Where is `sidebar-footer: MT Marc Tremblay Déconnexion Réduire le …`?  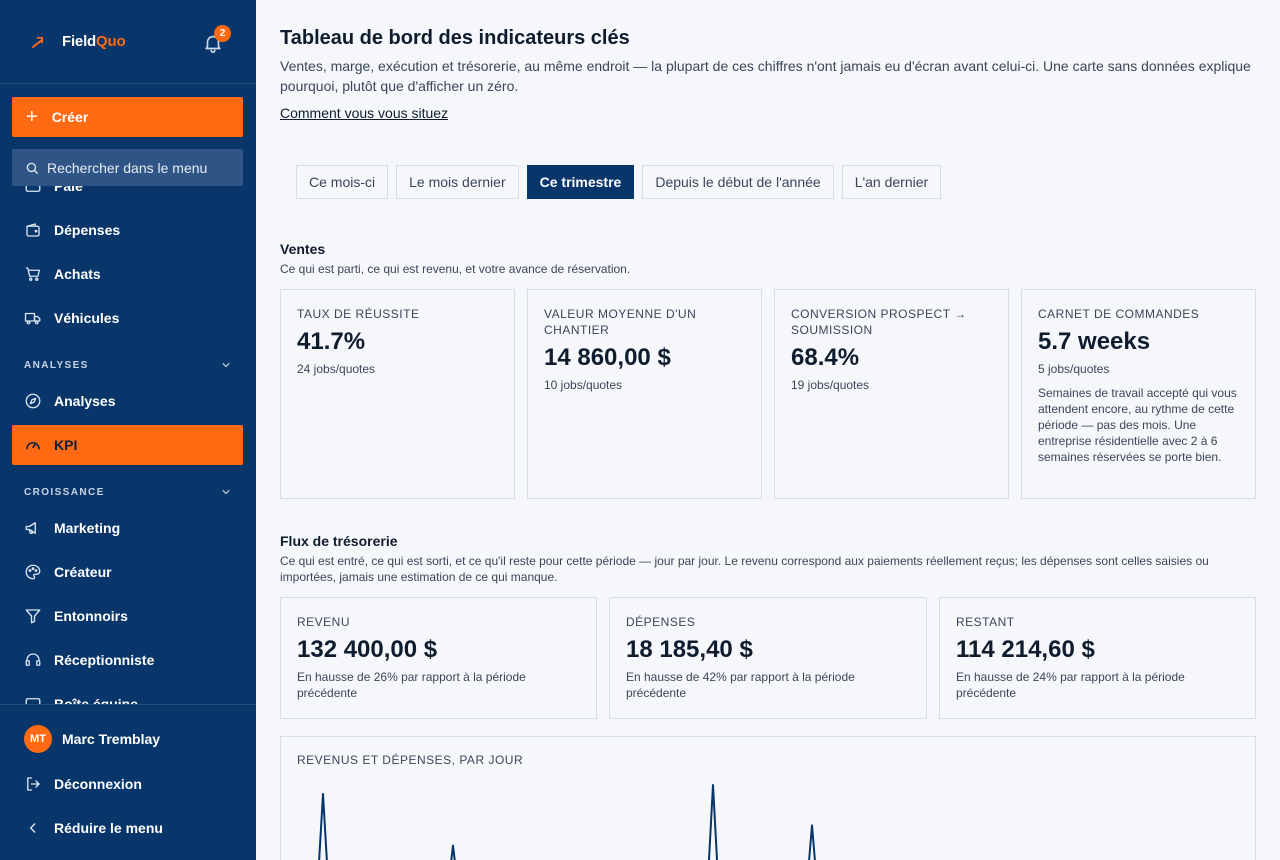
sidebar-footer: MT Marc Tremblay Déconnexion Réduire le … is located at coordinates (128, 782).